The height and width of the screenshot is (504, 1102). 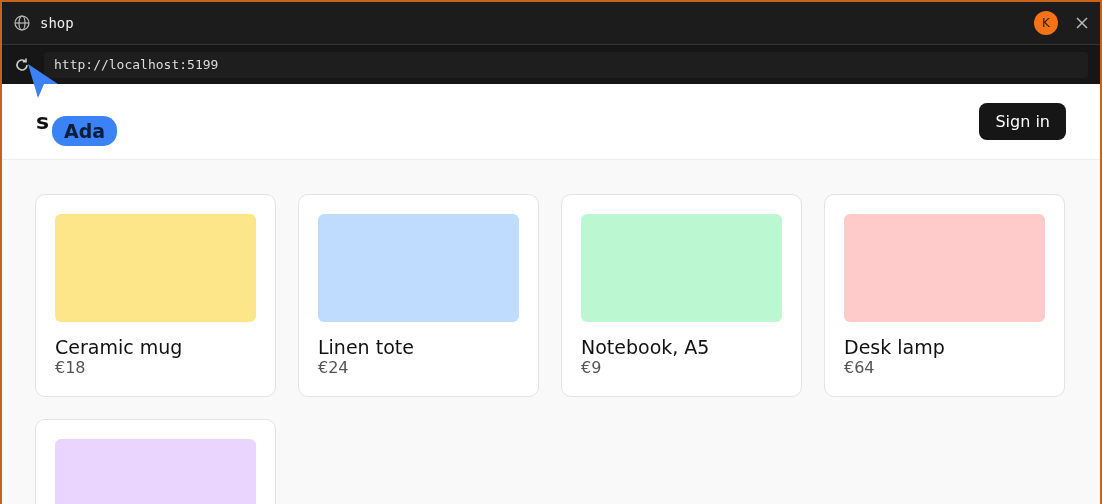 What do you see at coordinates (1022, 121) in the screenshot?
I see `sign-in-button: Sign in` at bounding box center [1022, 121].